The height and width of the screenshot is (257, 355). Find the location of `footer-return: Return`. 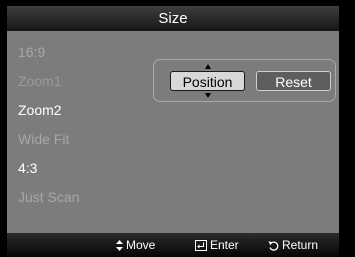

footer-return: Return is located at coordinates (293, 245).